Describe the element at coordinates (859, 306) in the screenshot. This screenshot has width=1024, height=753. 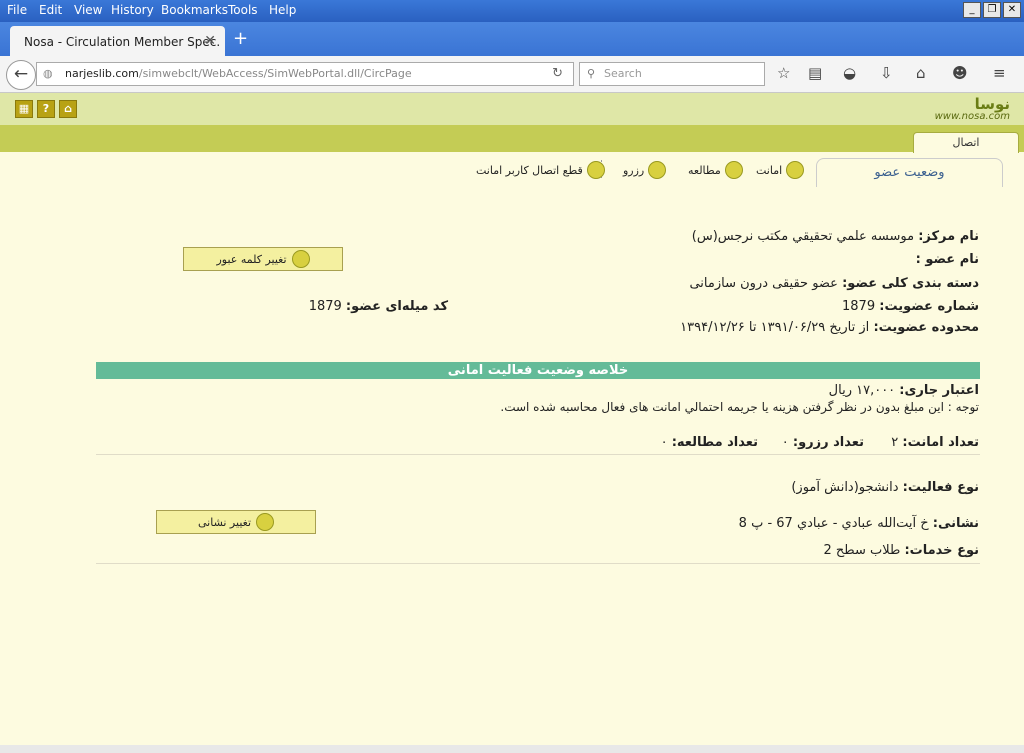
I see `number-value: 1879` at that location.